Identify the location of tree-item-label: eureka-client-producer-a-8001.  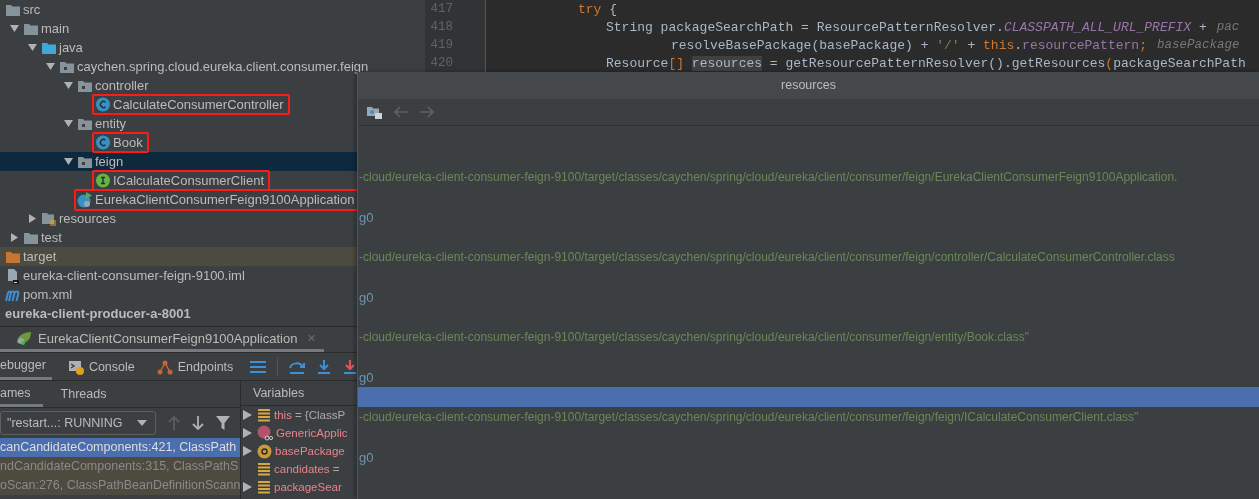
(98, 313).